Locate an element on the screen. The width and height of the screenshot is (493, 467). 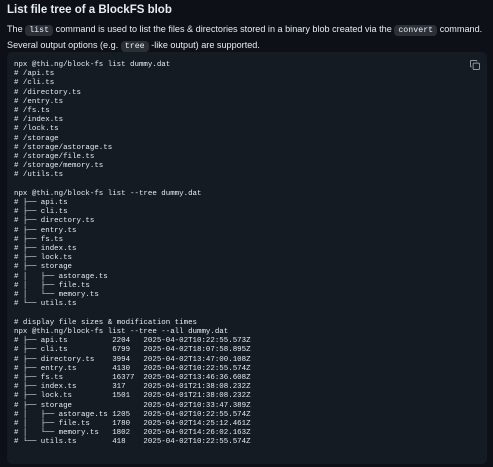
copy-icon is located at coordinates (475, 65).